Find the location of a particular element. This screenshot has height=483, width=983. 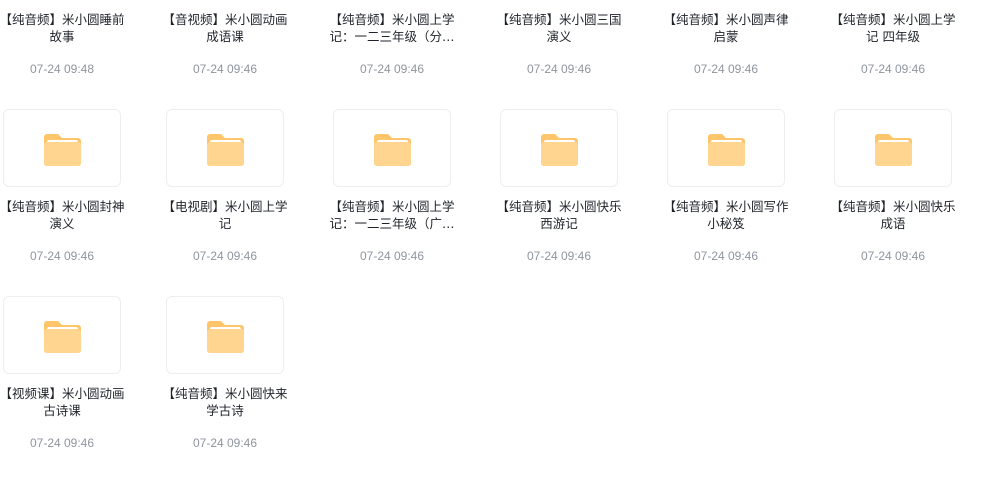

folder-item-2: 【音视频】米小圆动画成语课 07-24 09:46 is located at coordinates (224, 54).